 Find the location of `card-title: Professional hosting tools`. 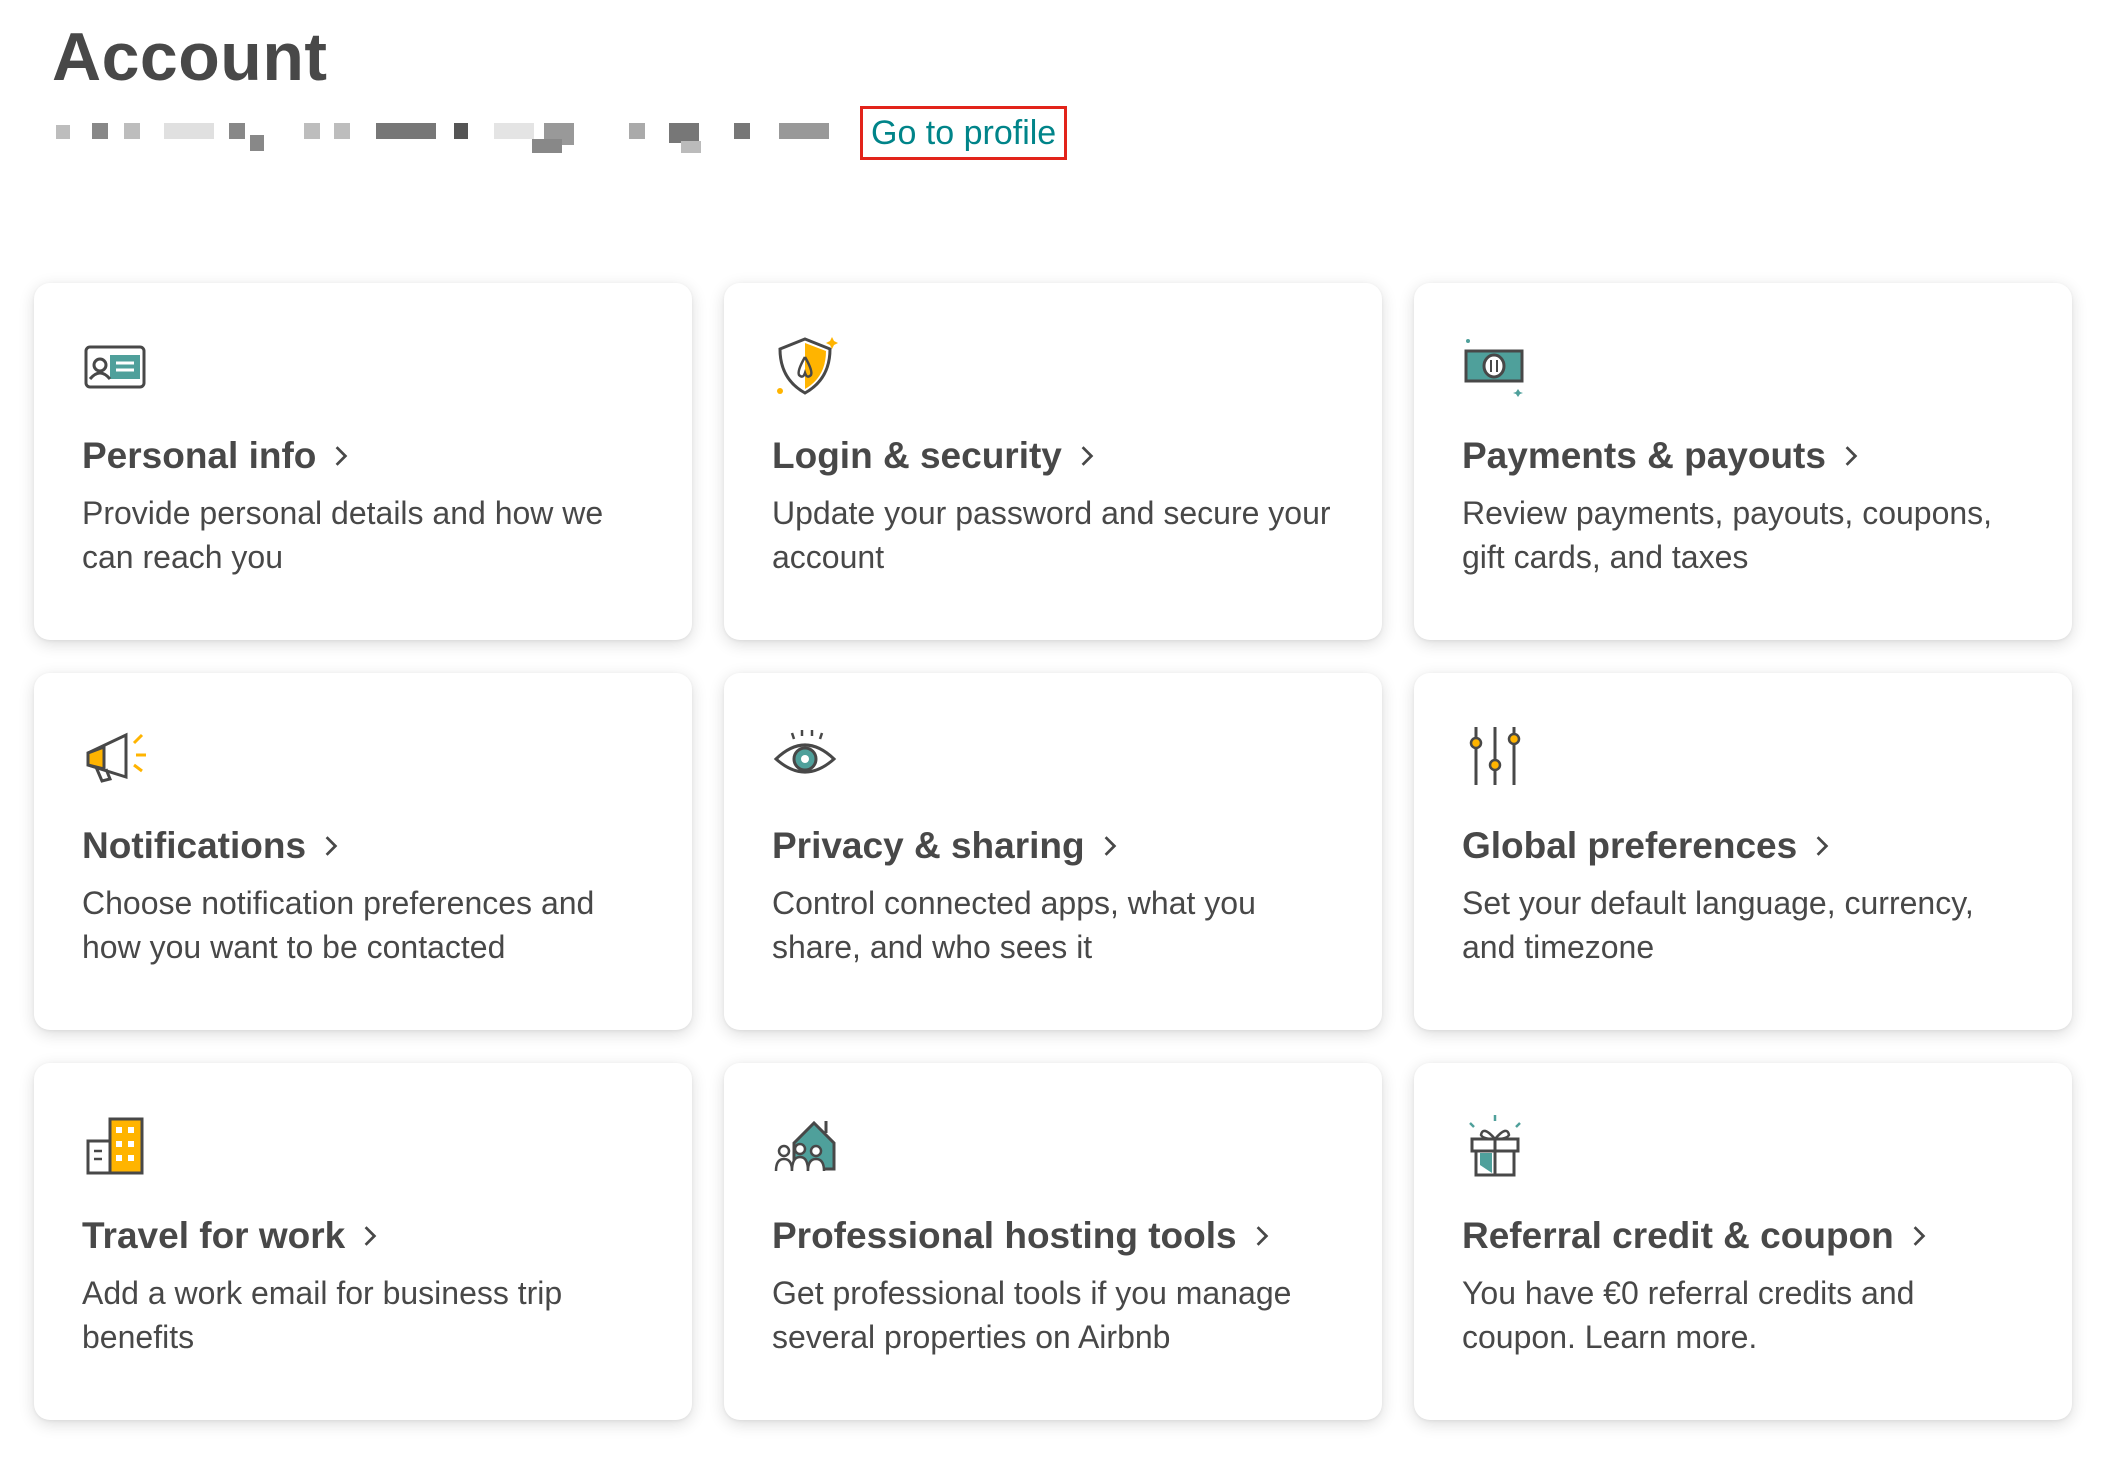

card-title: Professional hosting tools is located at coordinates (1053, 1236).